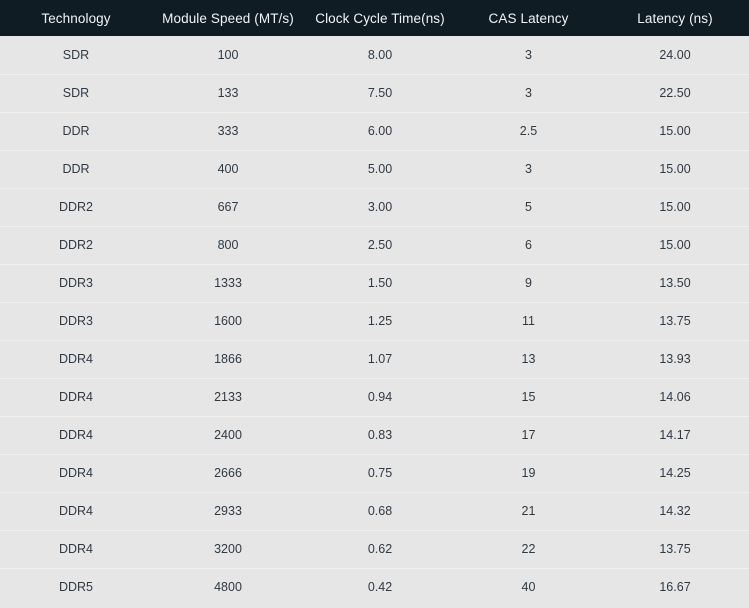  What do you see at coordinates (528, 321) in the screenshot?
I see `cell-cas-latency: 11` at bounding box center [528, 321].